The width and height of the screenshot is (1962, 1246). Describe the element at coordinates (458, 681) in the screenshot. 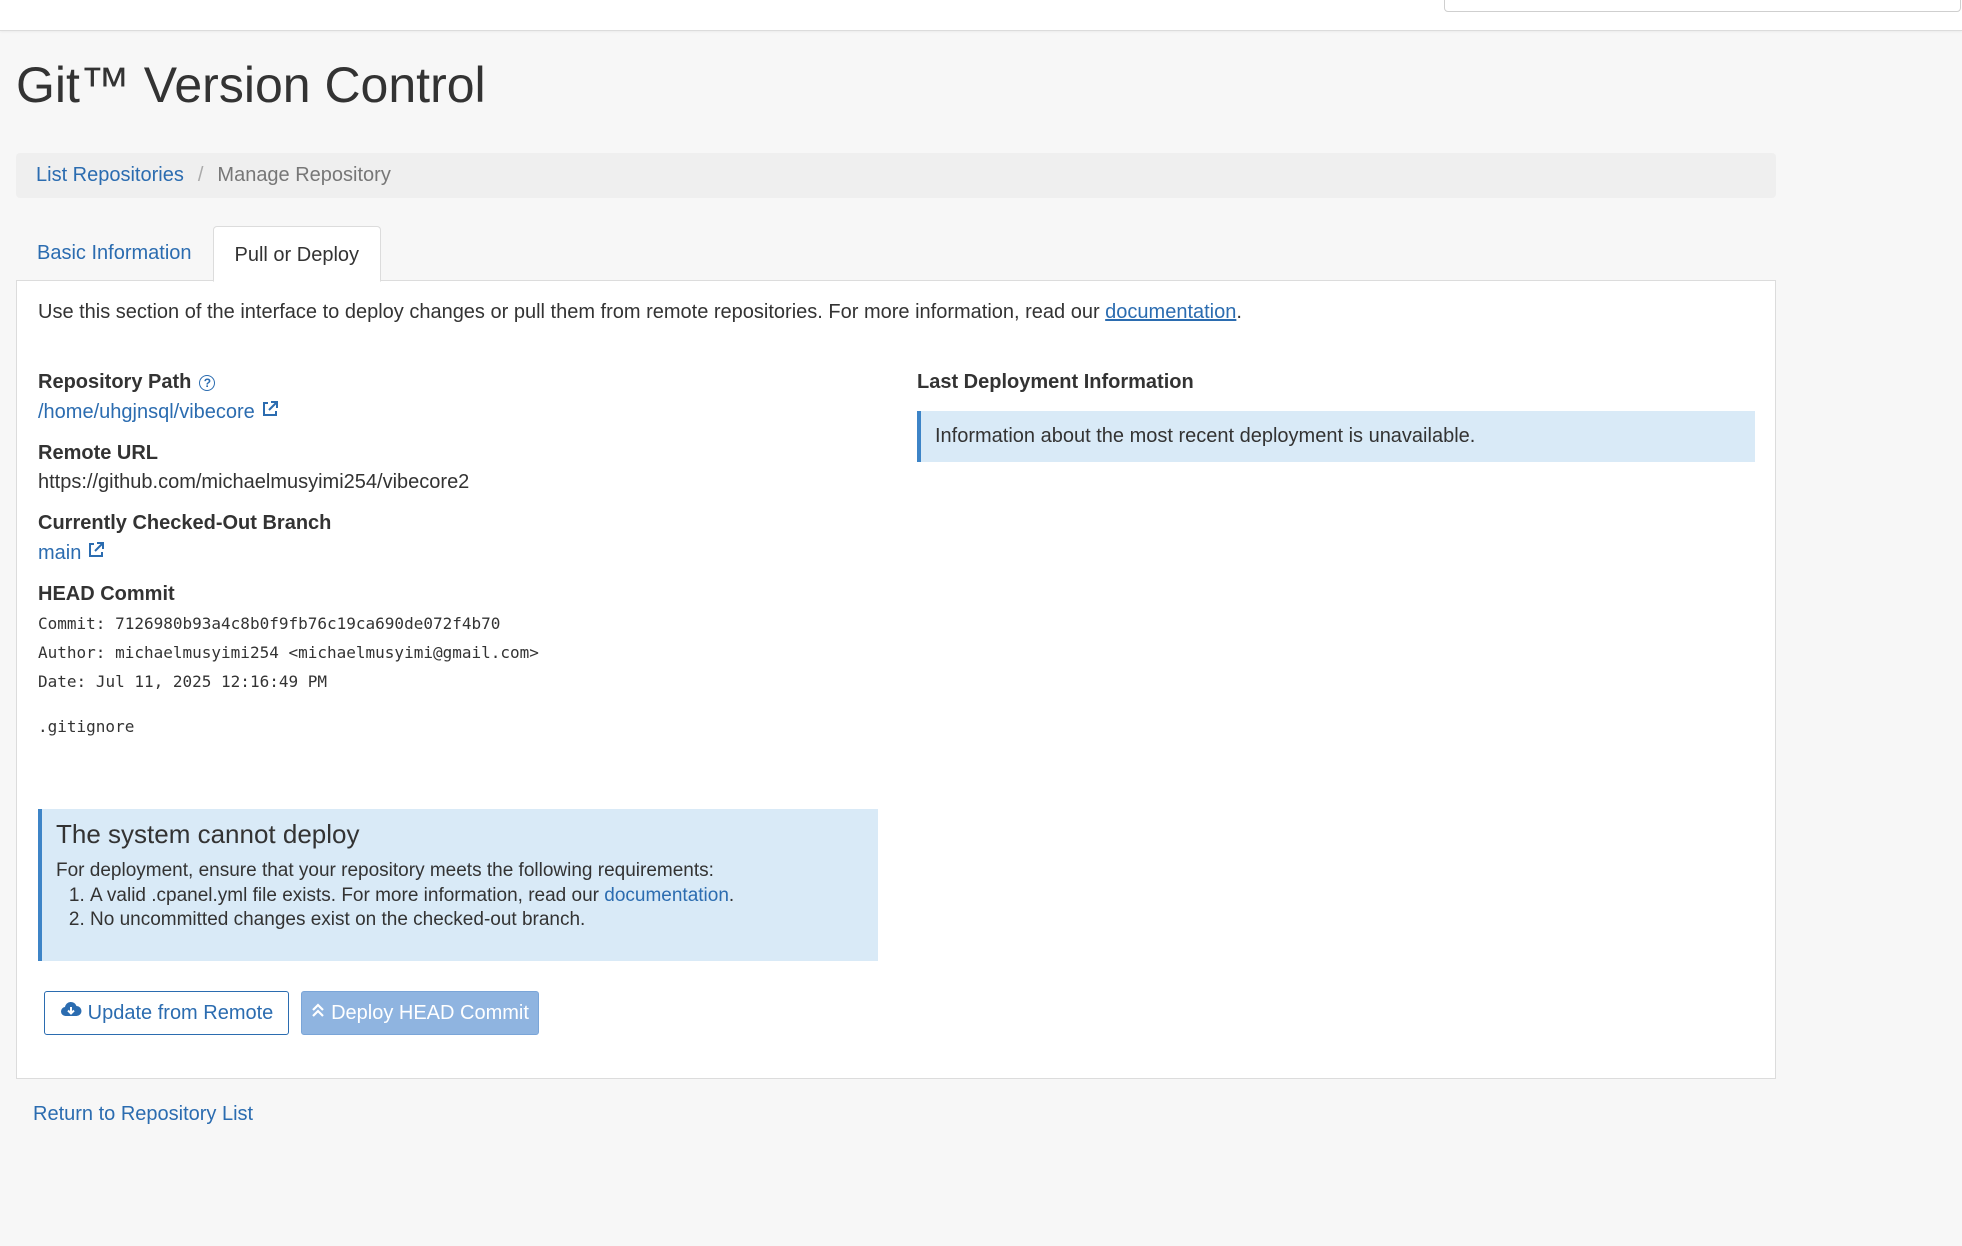

I see `date-row: Date: Jul 11, 2025 12:16:49 PM` at that location.